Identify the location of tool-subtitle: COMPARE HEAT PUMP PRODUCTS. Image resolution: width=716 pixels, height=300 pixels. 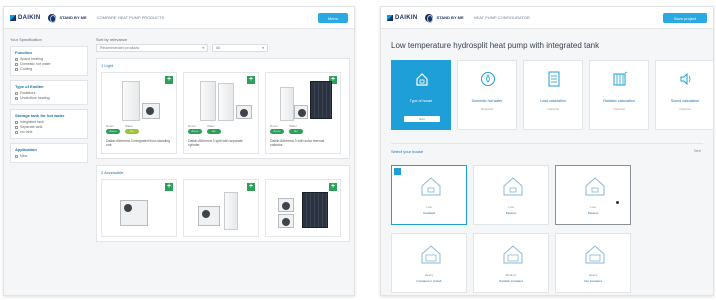
(130, 17).